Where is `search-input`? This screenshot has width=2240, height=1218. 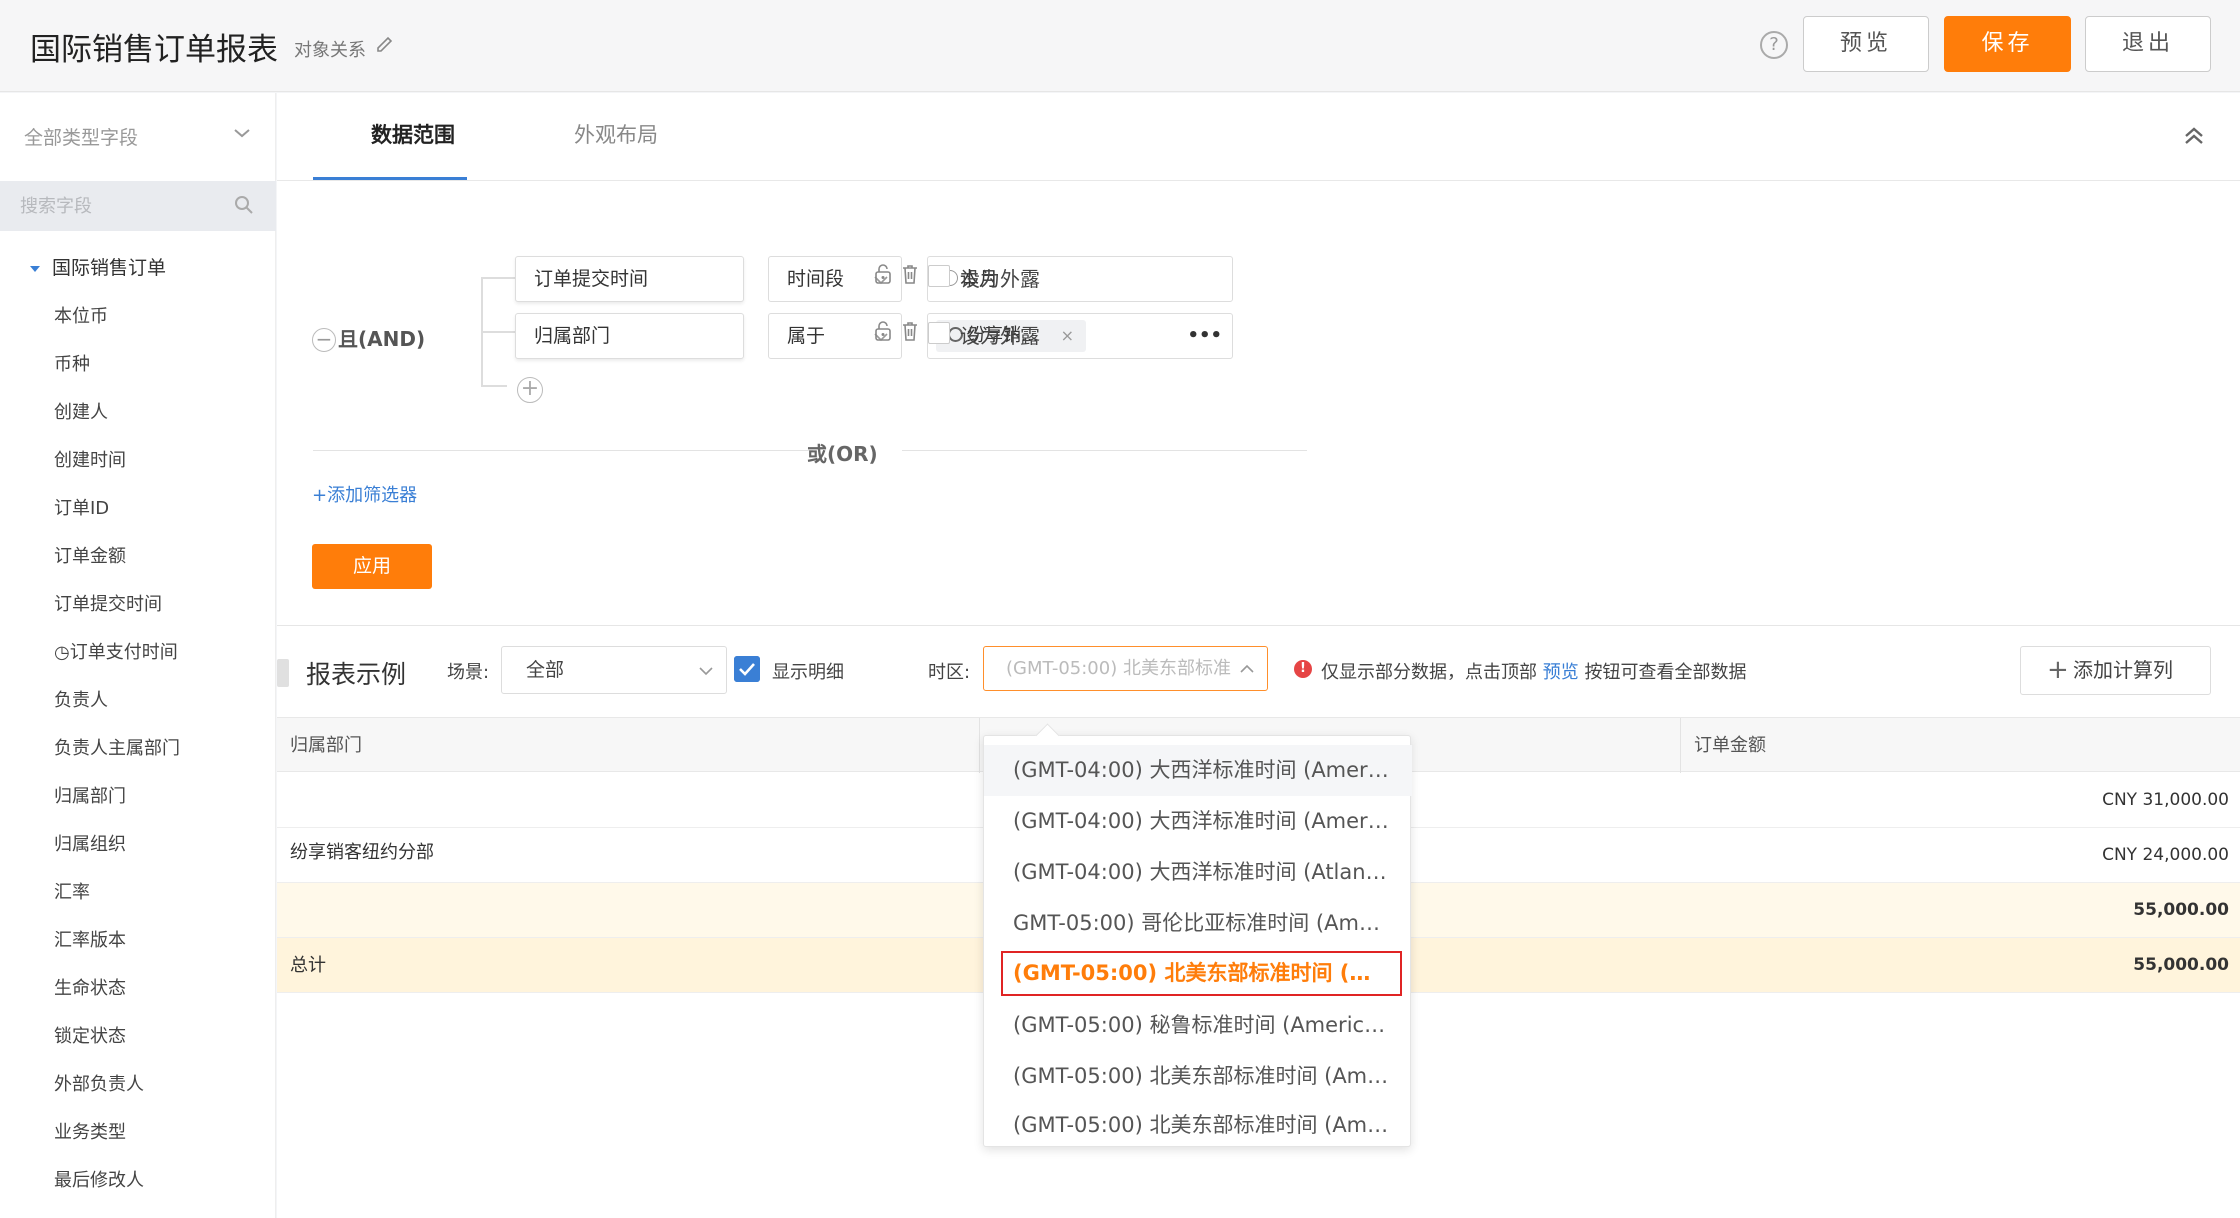 search-input is located at coordinates (120, 206).